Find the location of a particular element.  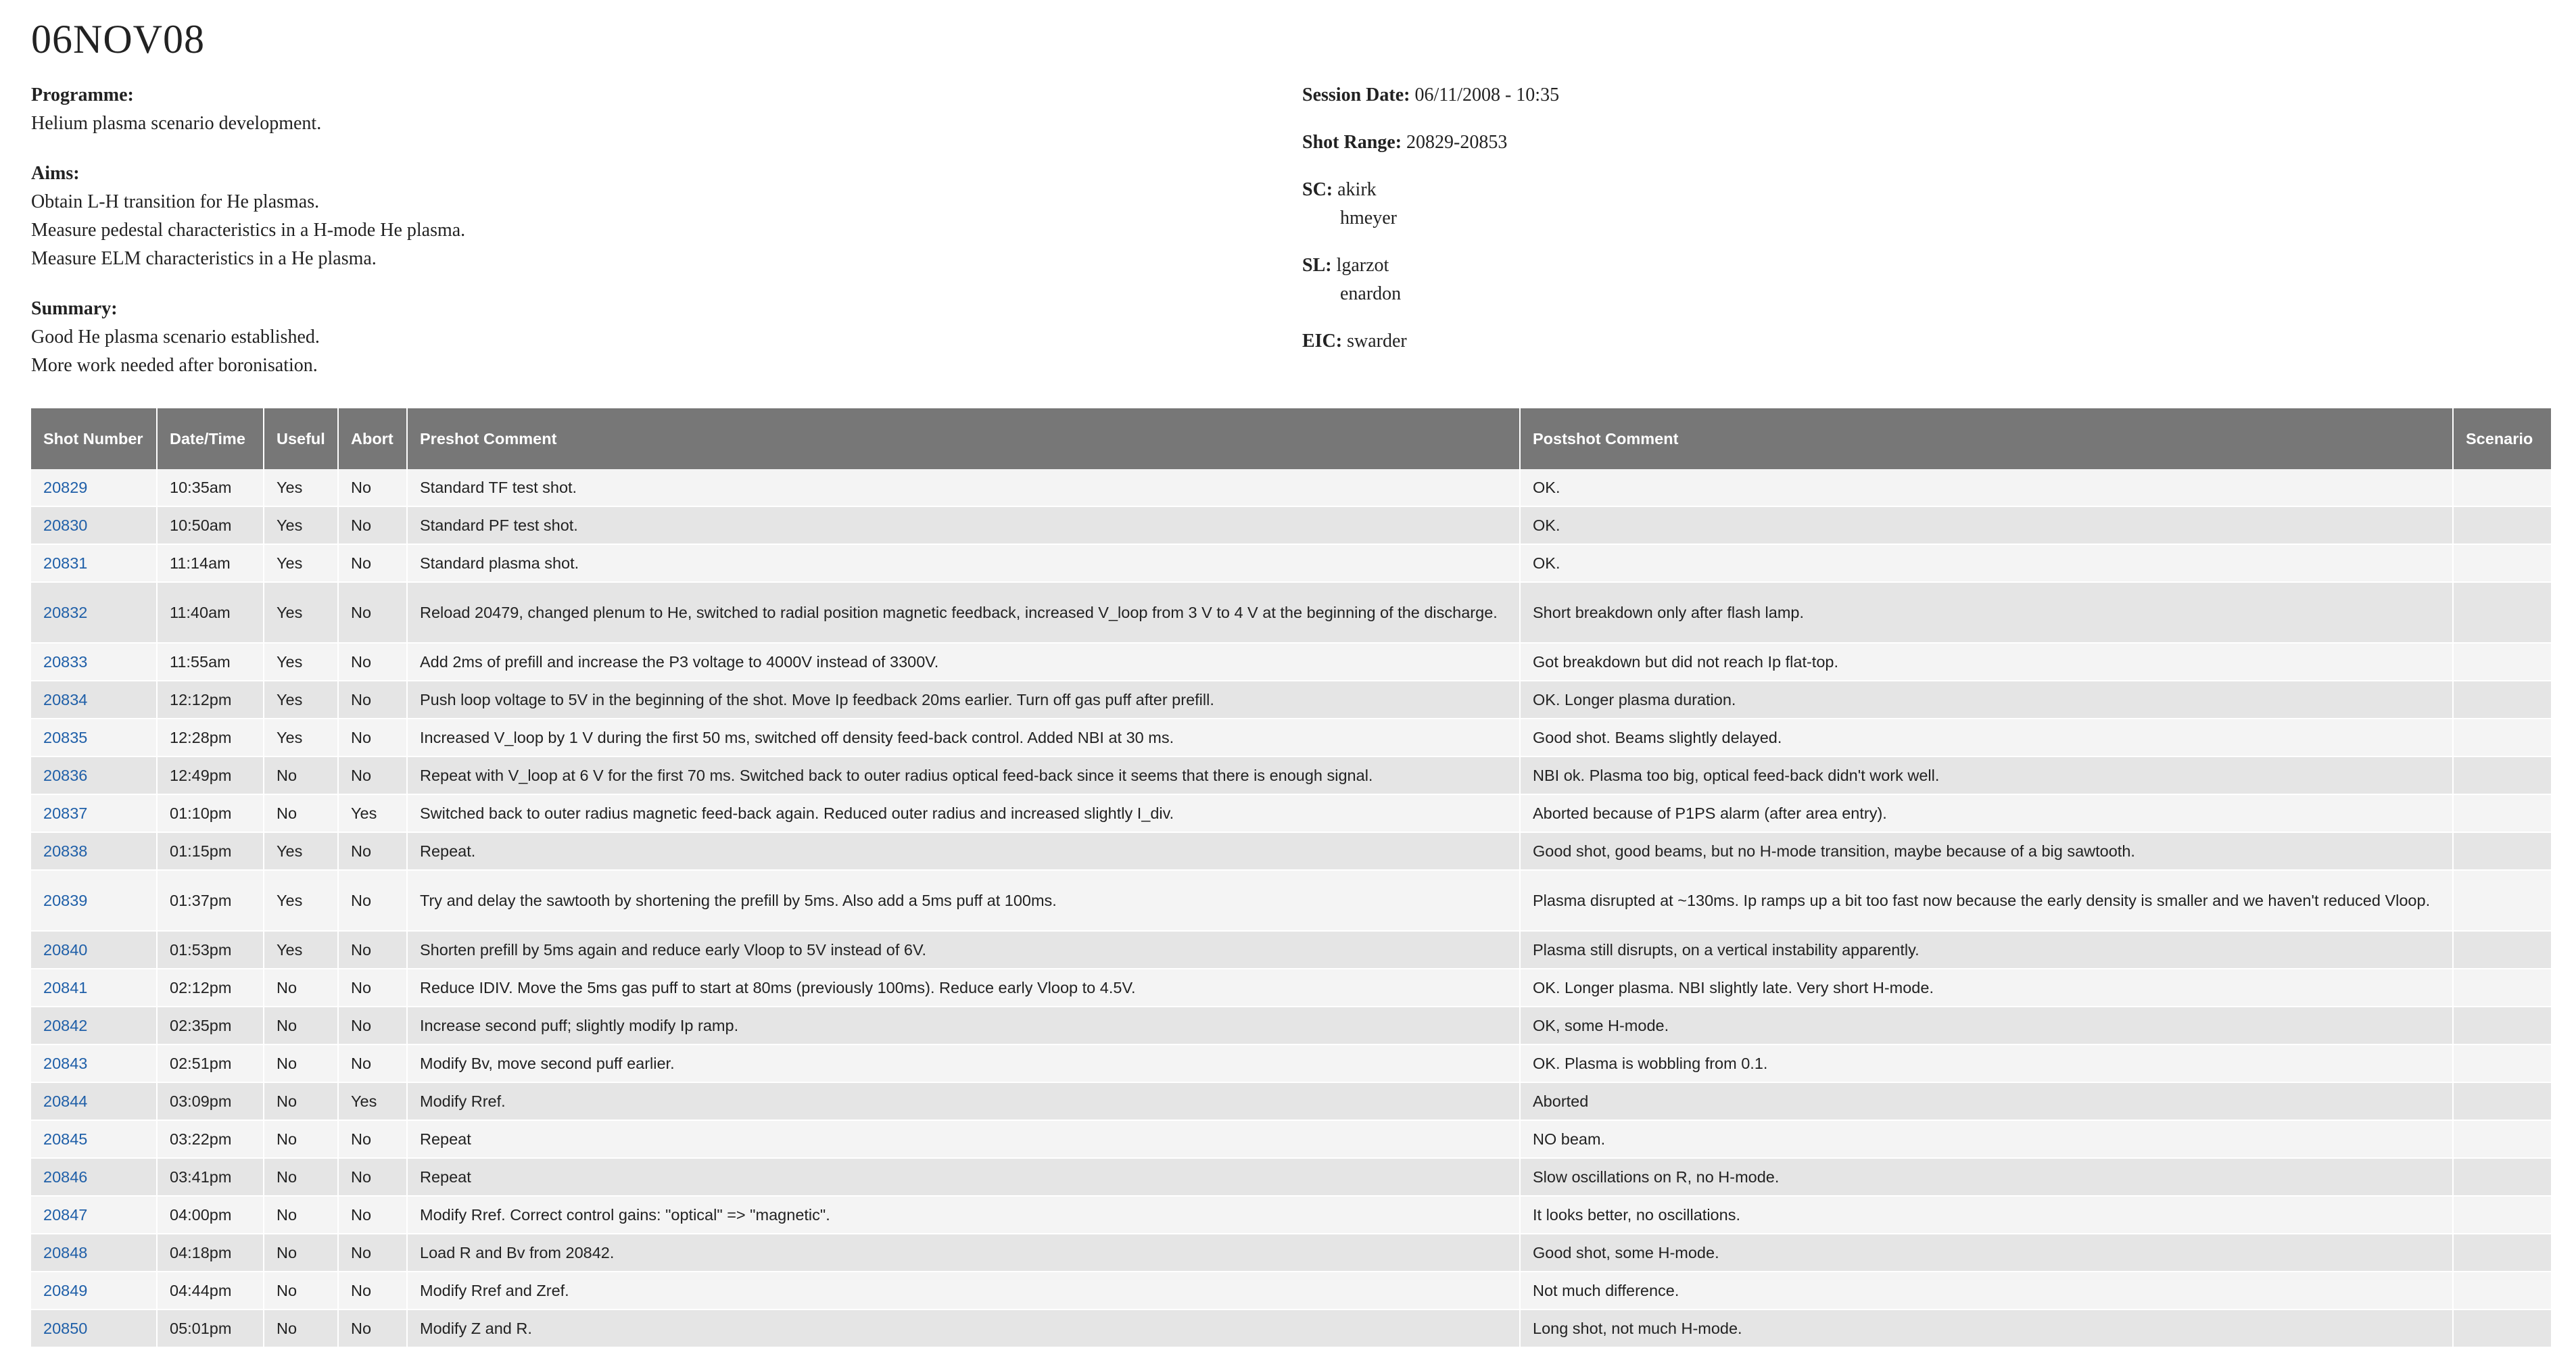

shot-number-link: 20842 is located at coordinates (65, 1025).